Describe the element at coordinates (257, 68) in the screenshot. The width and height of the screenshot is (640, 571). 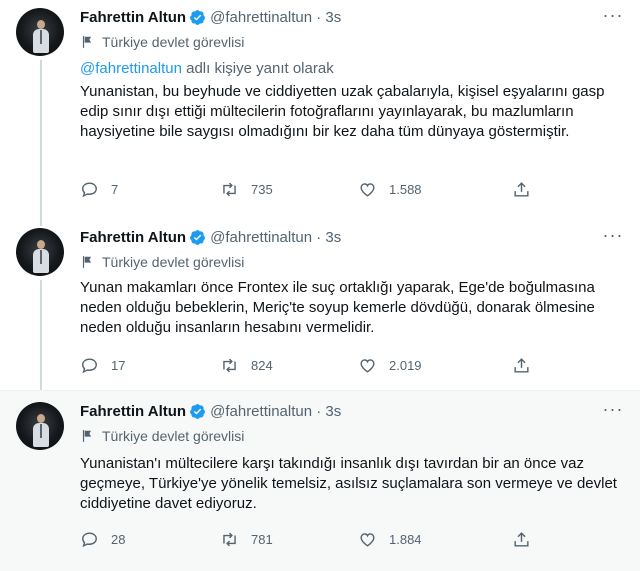
I see `reply-context-text: adlı kişiye yanıt olarak` at that location.